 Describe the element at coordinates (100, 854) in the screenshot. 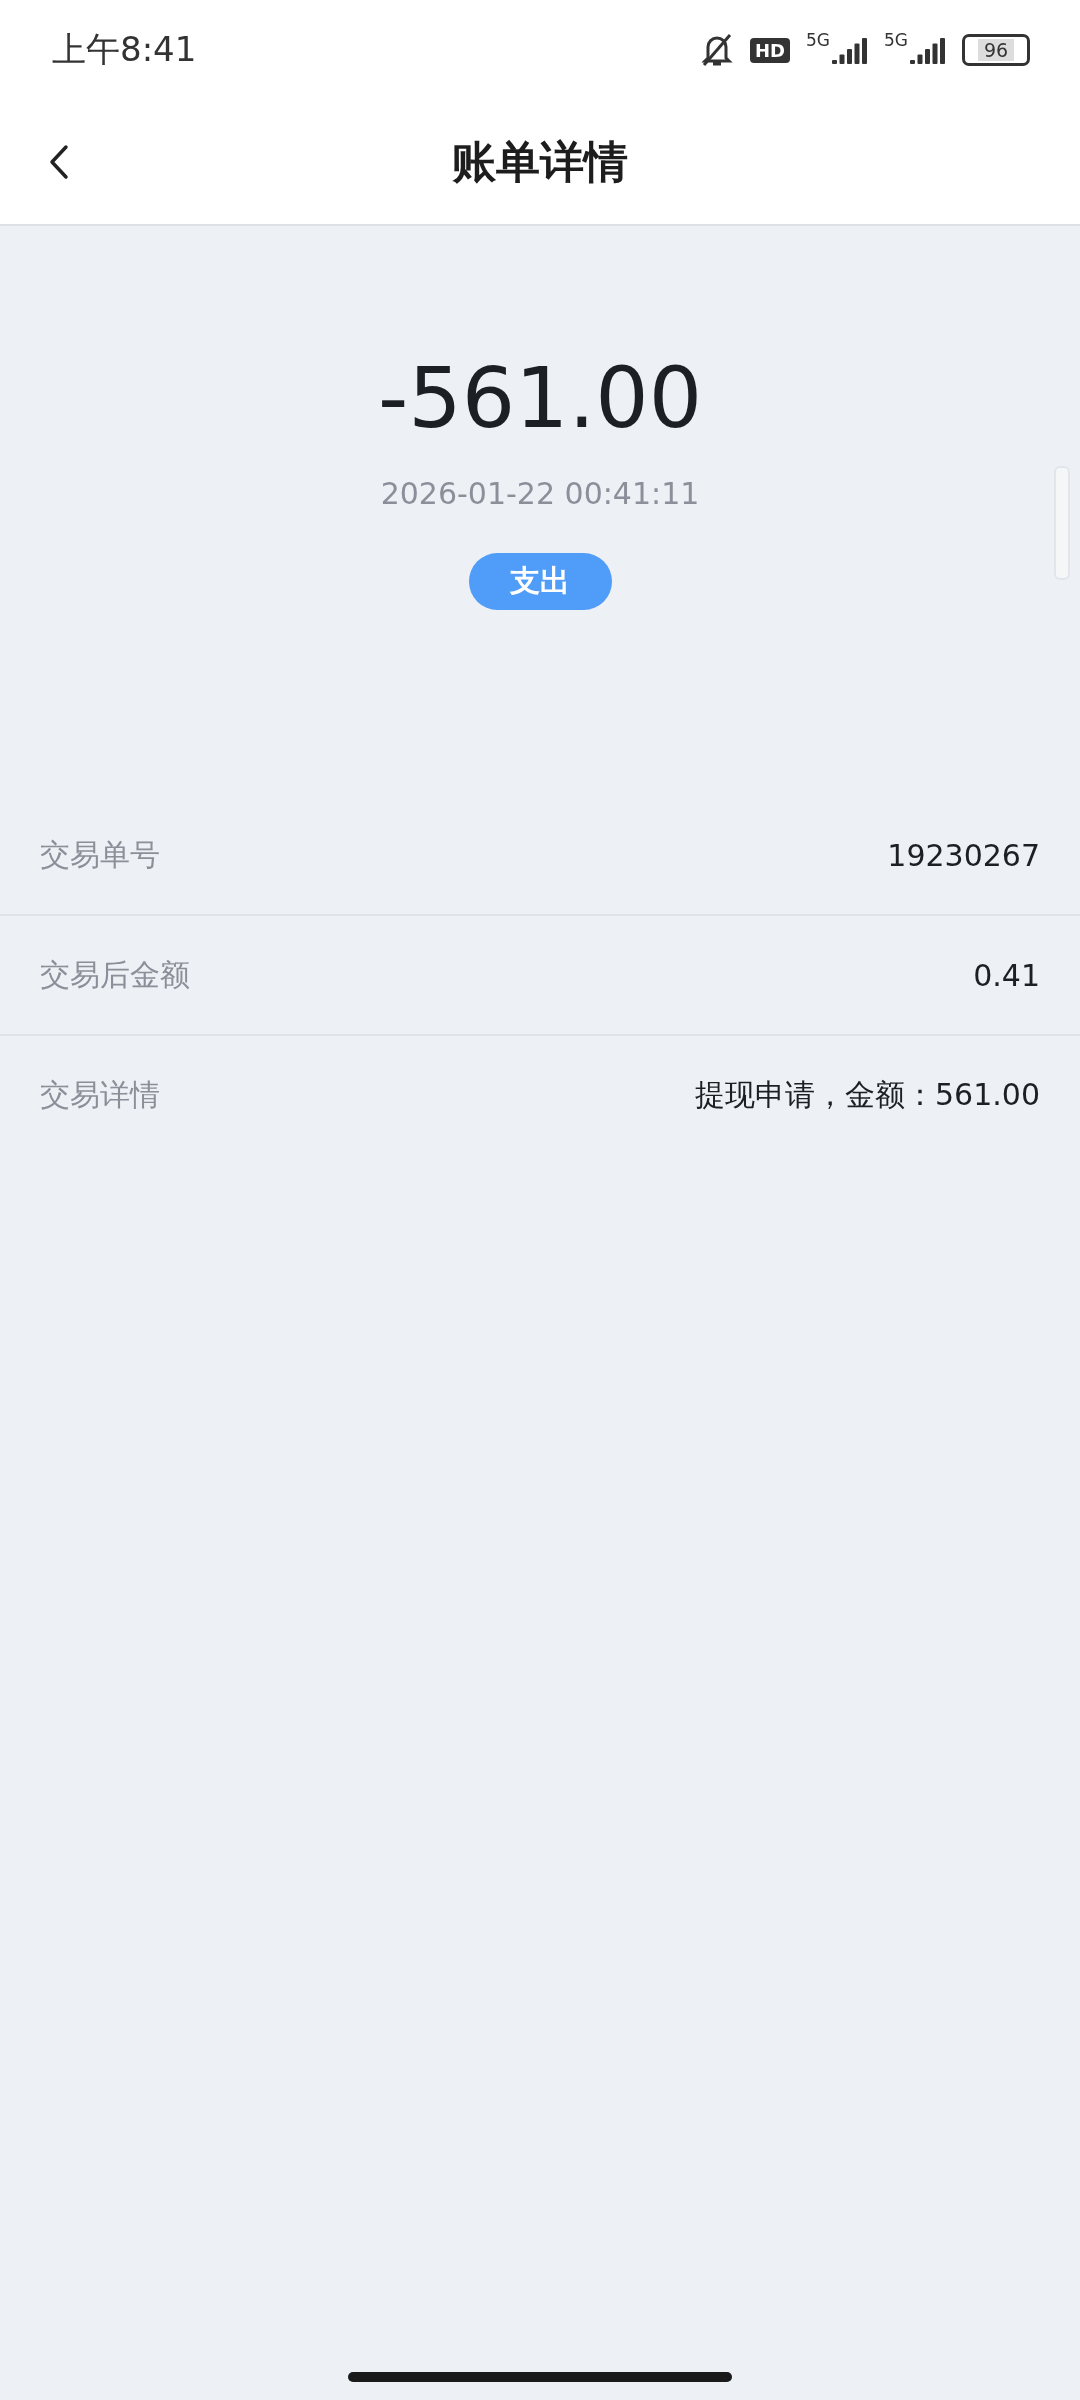

I see `detail-label: 交易单号` at that location.